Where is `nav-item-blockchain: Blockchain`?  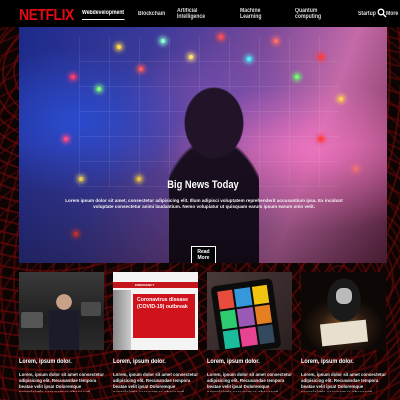 nav-item-blockchain: Blockchain is located at coordinates (151, 14).